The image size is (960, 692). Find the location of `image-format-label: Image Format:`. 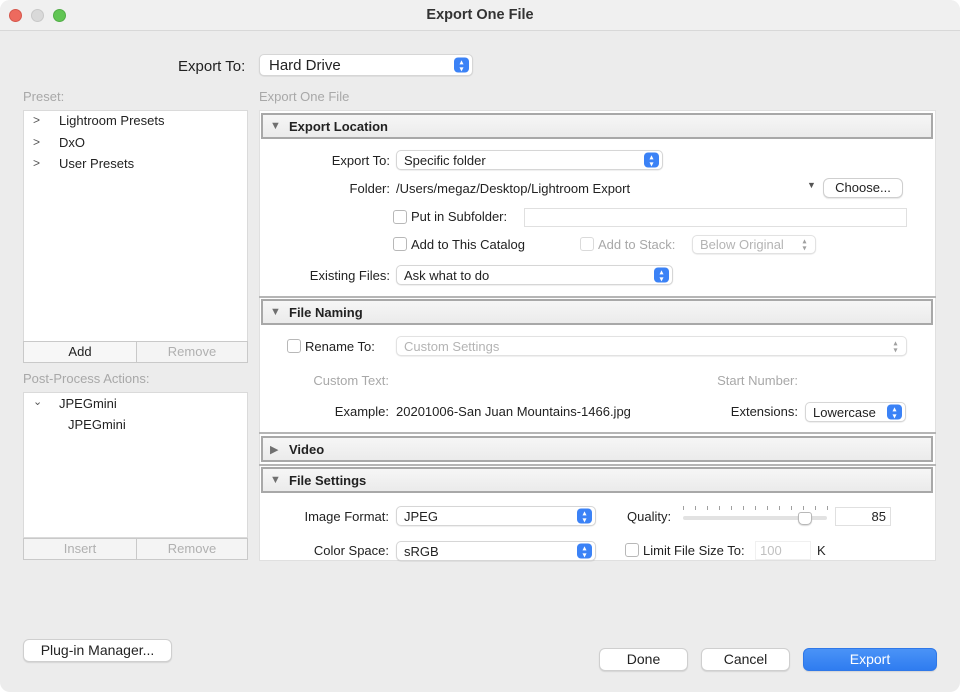

image-format-label: Image Format: is located at coordinates (346, 516).